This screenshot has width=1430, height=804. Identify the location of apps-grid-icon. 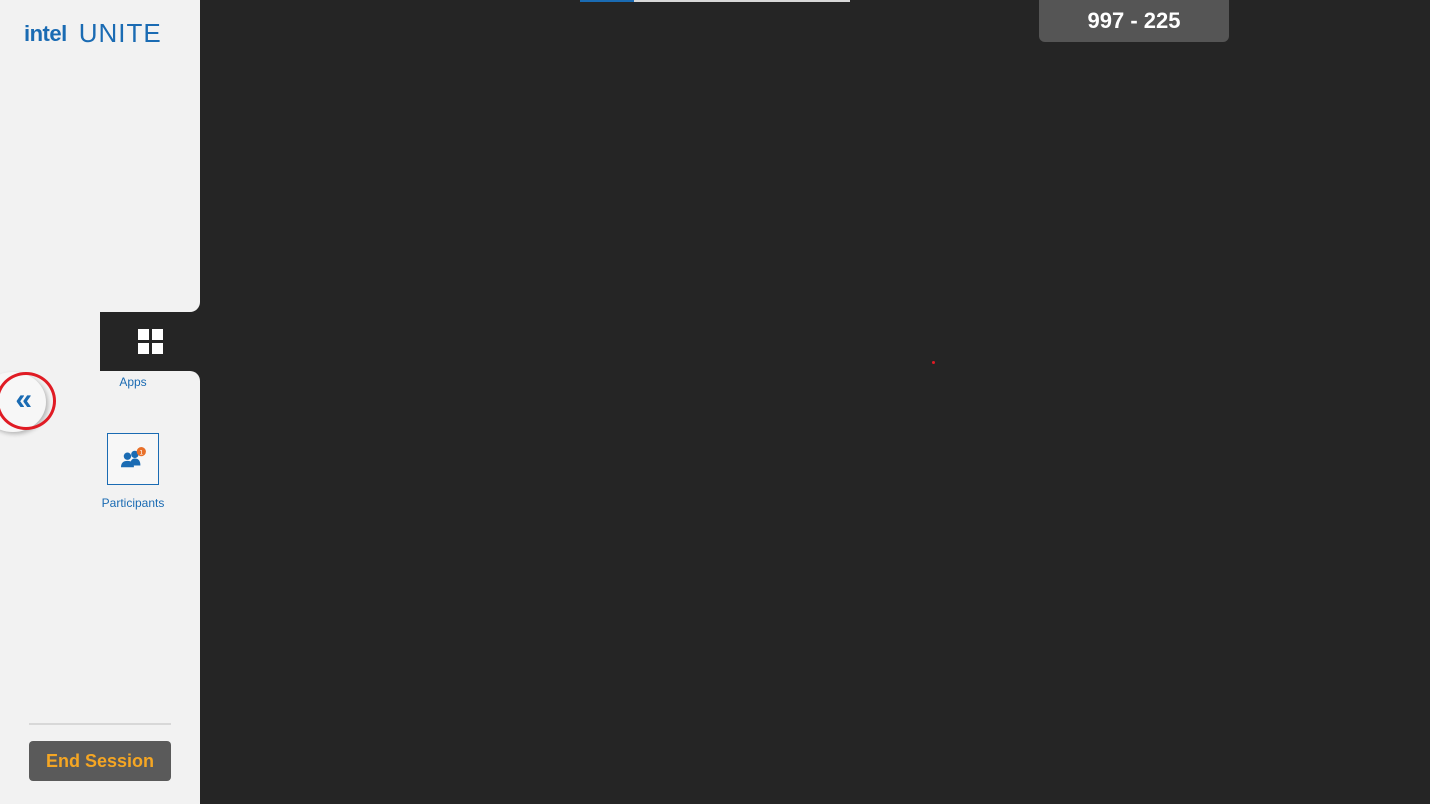
(150, 341).